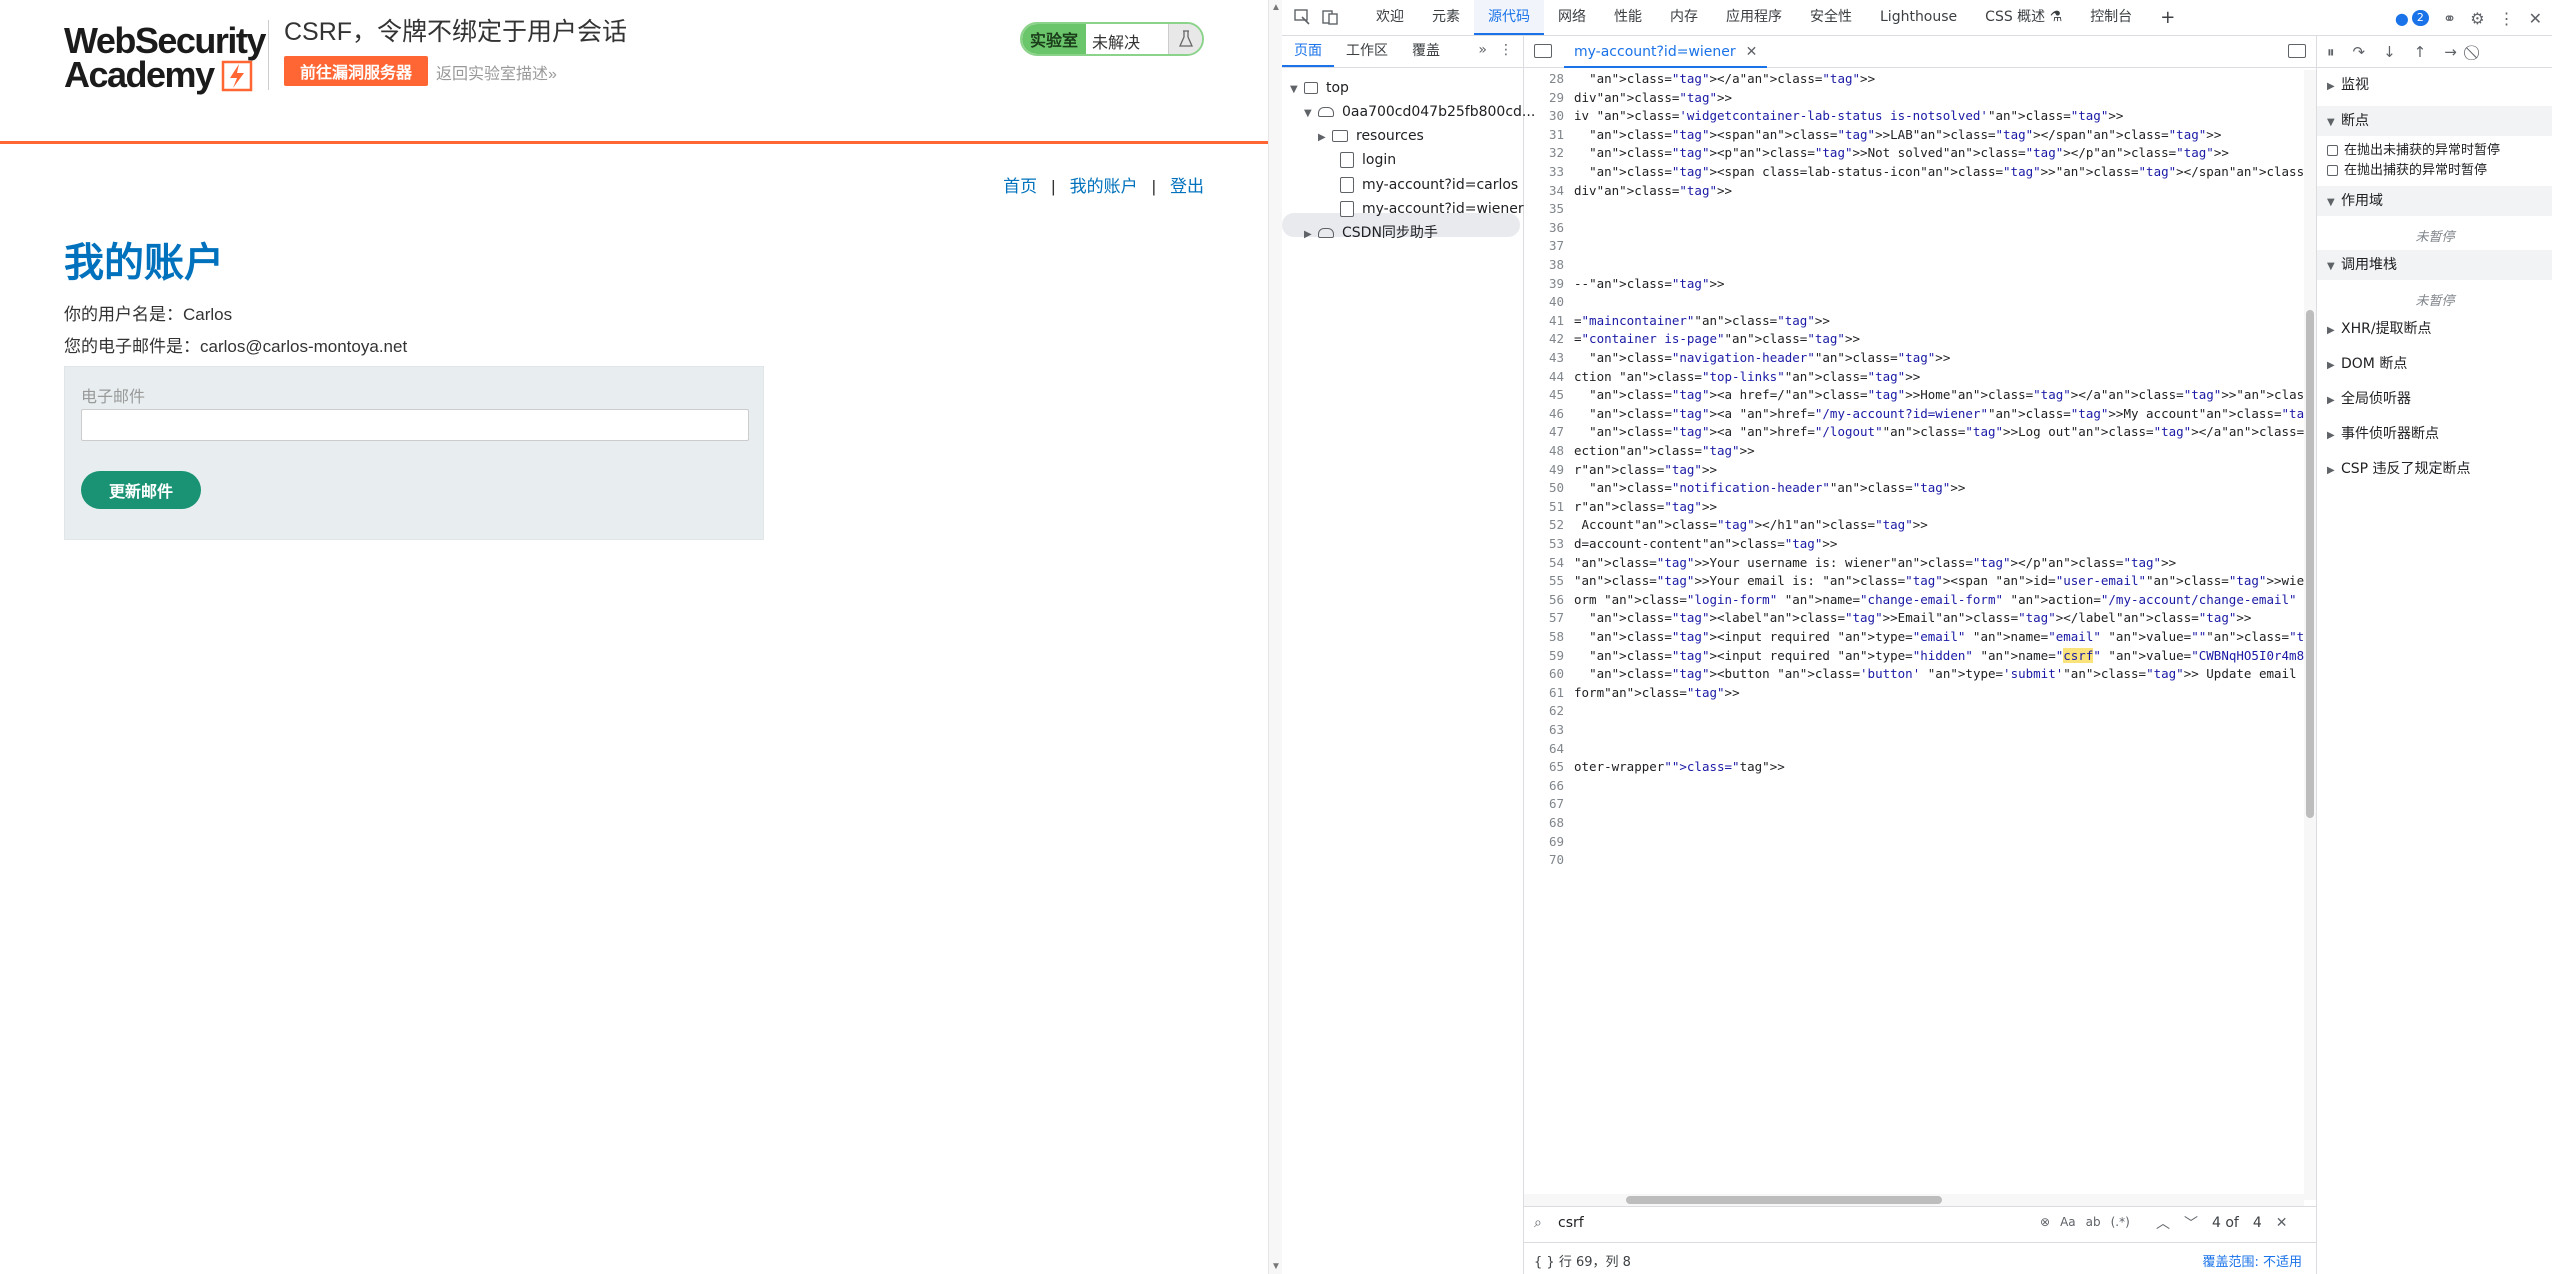  What do you see at coordinates (1544, 432) in the screenshot?
I see `line-number: 47` at bounding box center [1544, 432].